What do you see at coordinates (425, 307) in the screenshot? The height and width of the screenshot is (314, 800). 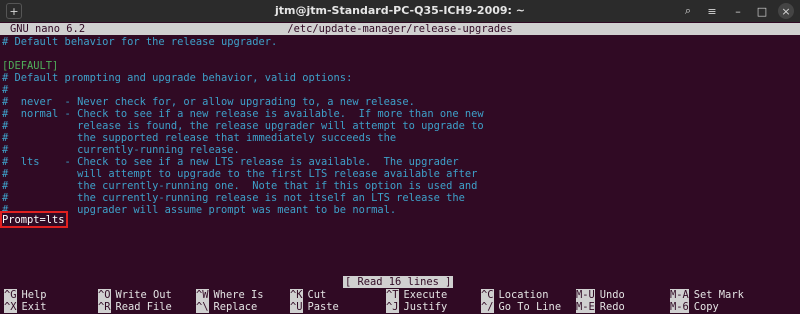 I see `shortcut-label: Justify` at bounding box center [425, 307].